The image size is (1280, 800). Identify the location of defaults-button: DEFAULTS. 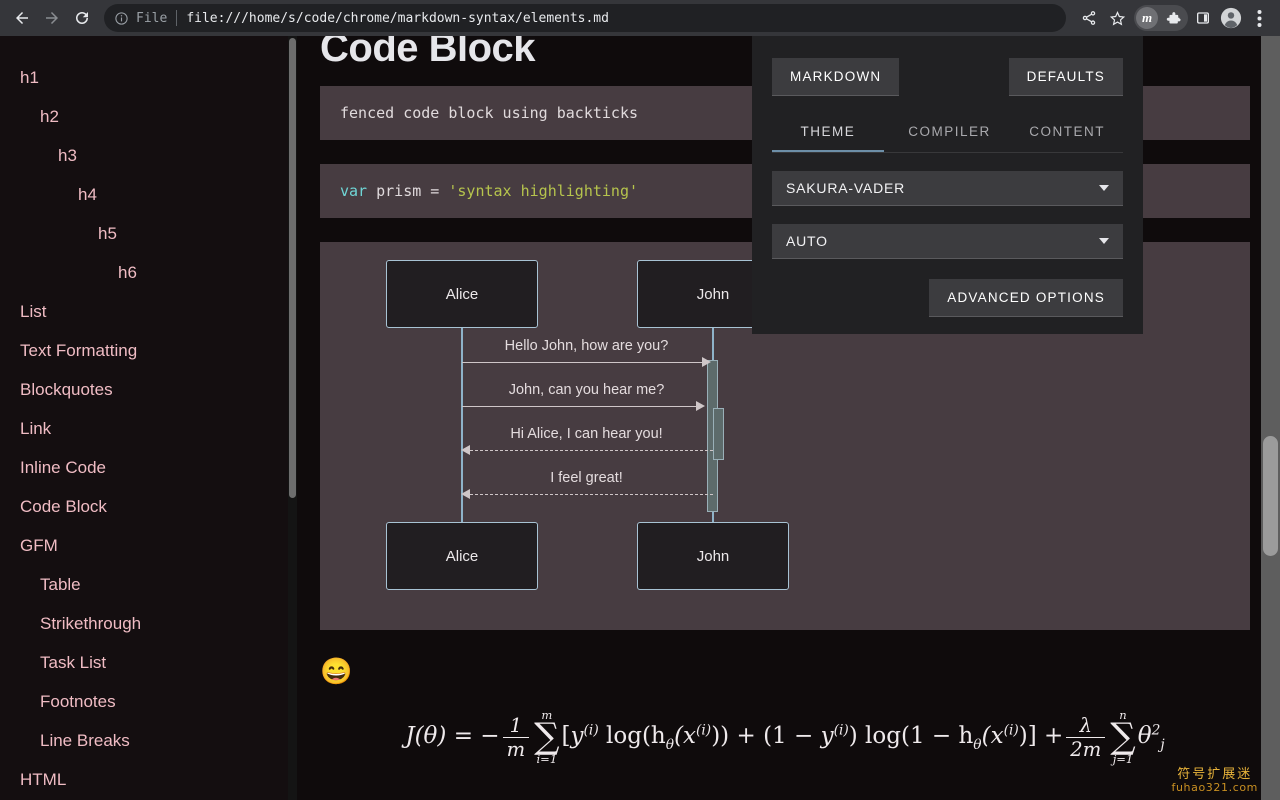
(1065, 77).